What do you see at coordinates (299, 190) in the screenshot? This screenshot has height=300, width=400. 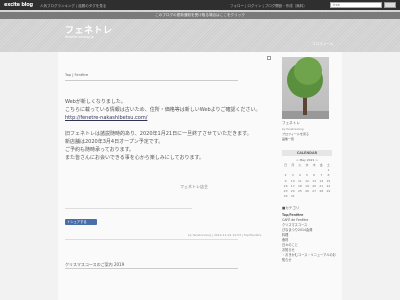 I see `calendar-day: 25` at bounding box center [299, 190].